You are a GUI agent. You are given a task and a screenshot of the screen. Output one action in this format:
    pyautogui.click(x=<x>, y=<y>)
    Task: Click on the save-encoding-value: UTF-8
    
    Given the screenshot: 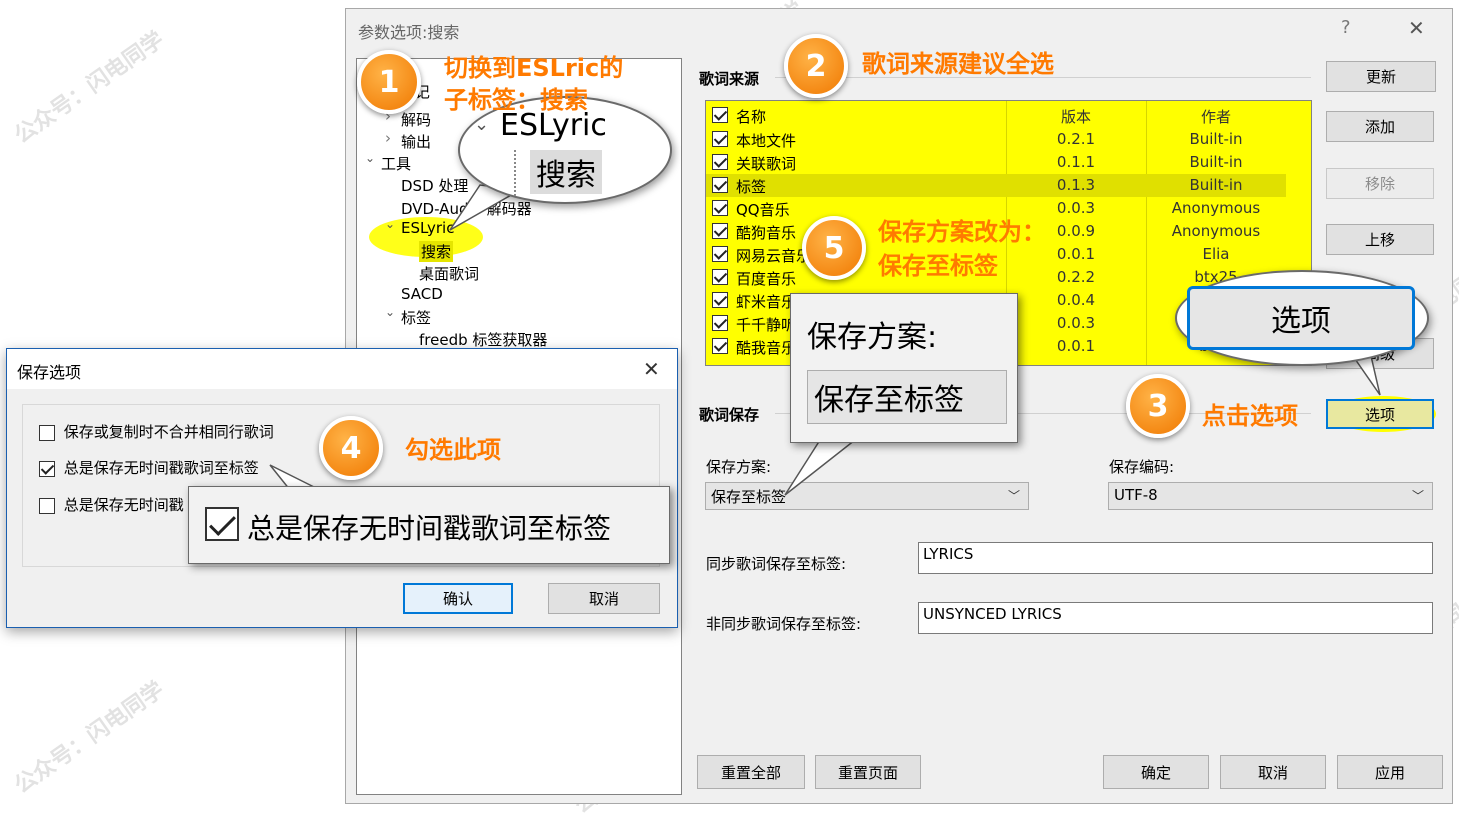 What is the action you would take?
    pyautogui.click(x=1136, y=495)
    